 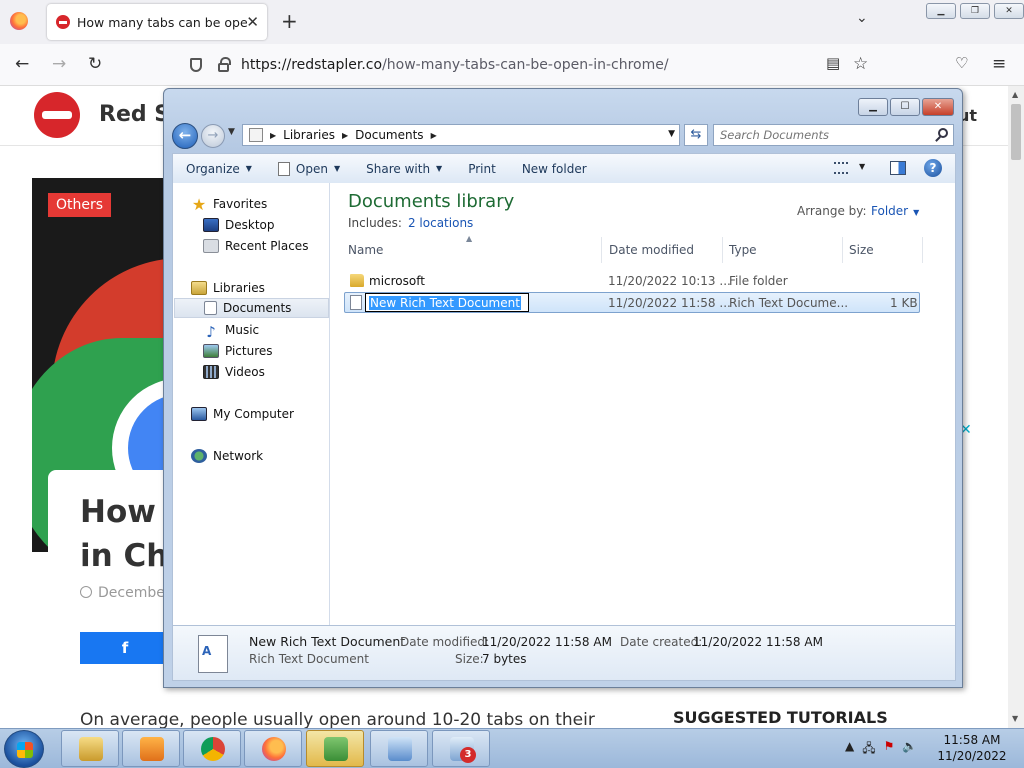 I want to click on preview-pane-icon, so click(x=898, y=168).